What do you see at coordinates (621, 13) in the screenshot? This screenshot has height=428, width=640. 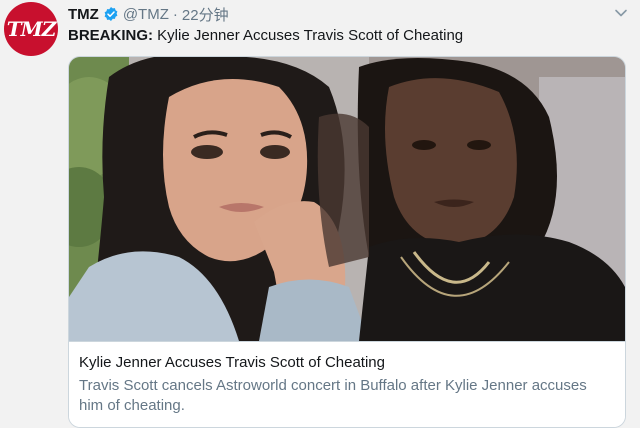 I see `chevron-down-icon` at bounding box center [621, 13].